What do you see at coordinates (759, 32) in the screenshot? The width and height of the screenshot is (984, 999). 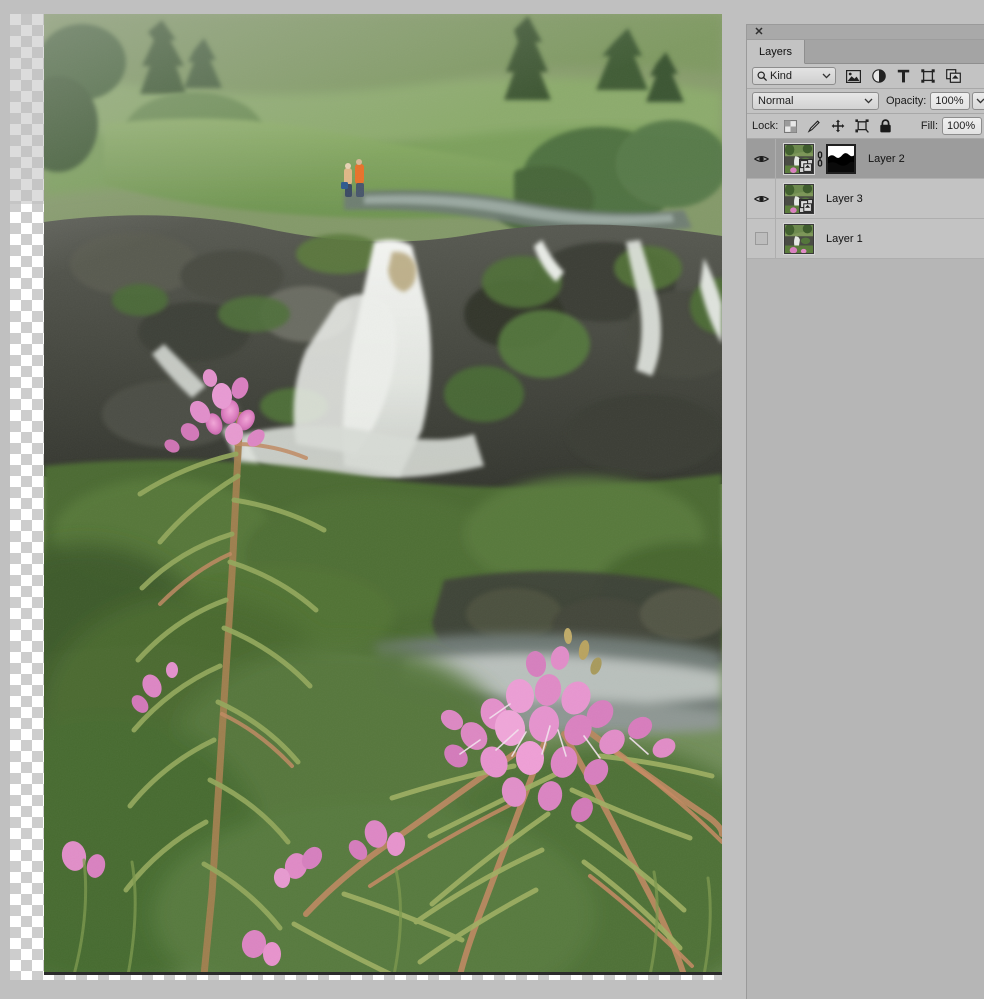 I see `close-icon: ✕` at bounding box center [759, 32].